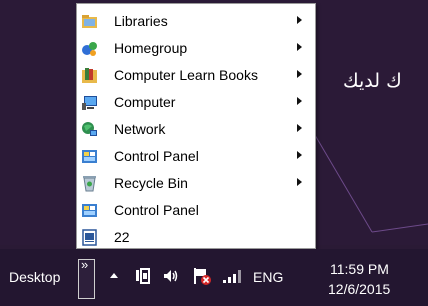  Describe the element at coordinates (196, 48) in the screenshot. I see `menu-item-homegroup: Homegroup` at that location.